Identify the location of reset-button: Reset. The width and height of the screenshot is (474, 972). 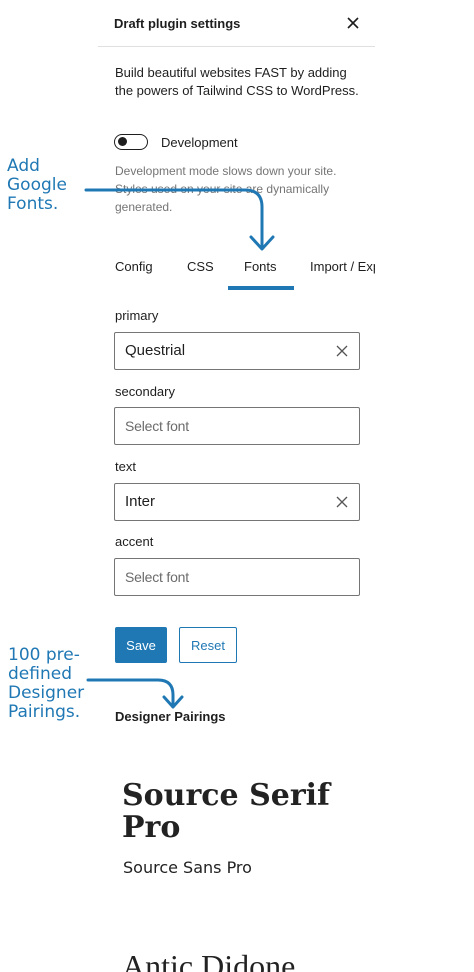
(208, 645).